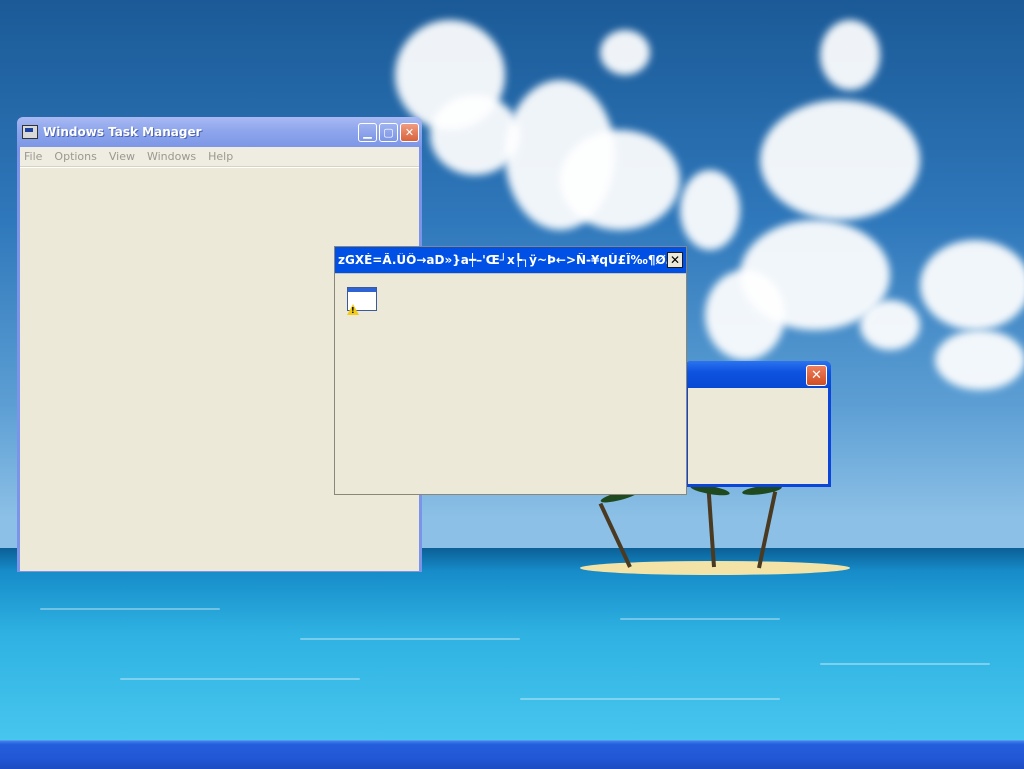  I want to click on minimize-icon: ▁, so click(367, 132).